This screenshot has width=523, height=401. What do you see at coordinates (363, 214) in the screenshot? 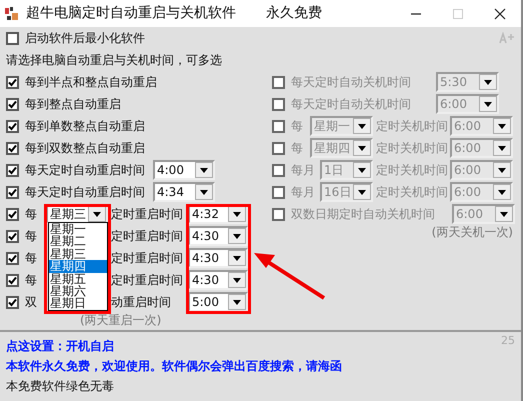
I see `option-label: 双数日期定时自动关机时间` at bounding box center [363, 214].